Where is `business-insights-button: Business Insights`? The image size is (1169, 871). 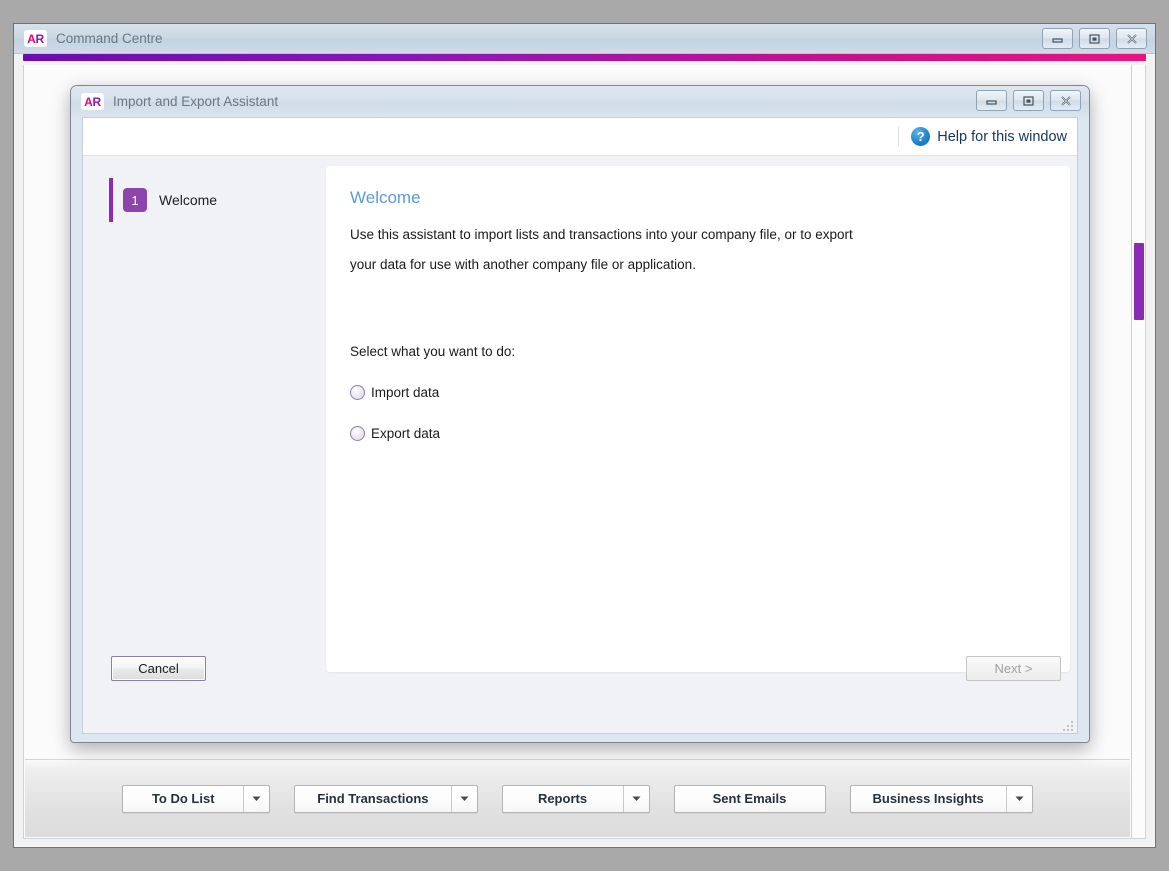
business-insights-button: Business Insights is located at coordinates (941, 798).